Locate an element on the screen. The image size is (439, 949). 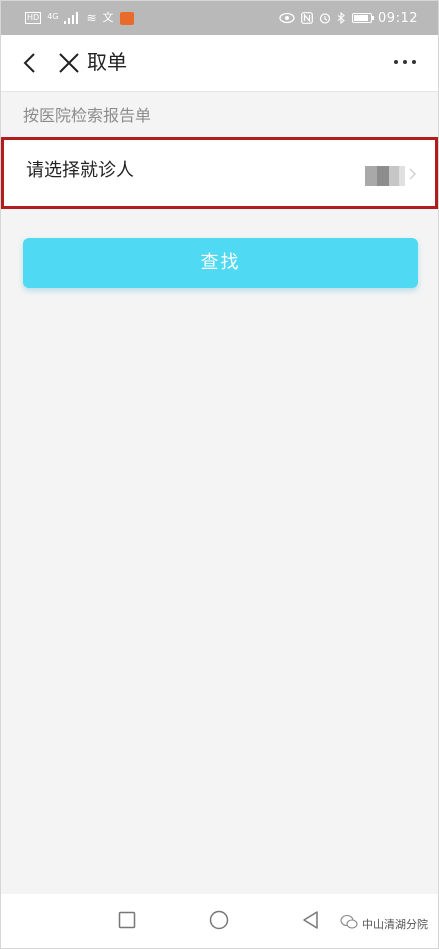
signal-icon is located at coordinates (72, 18).